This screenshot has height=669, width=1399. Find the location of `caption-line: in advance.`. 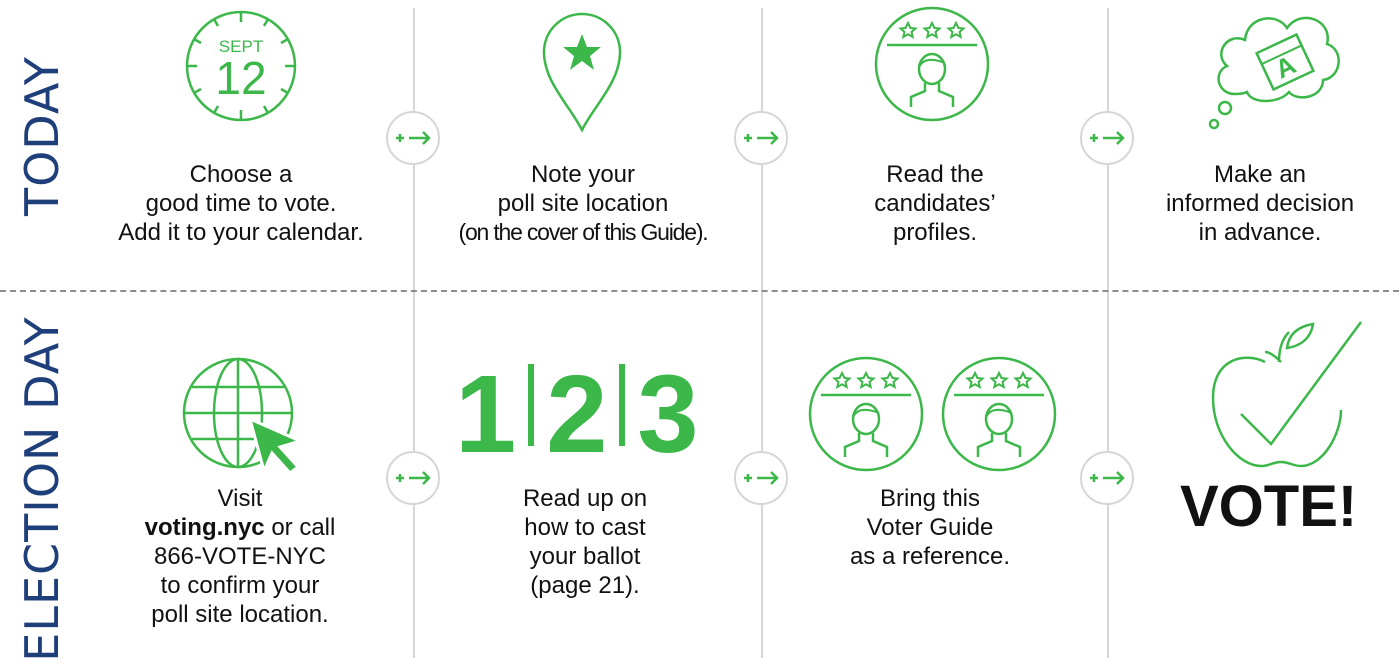

caption-line: in advance. is located at coordinates (1260, 232).